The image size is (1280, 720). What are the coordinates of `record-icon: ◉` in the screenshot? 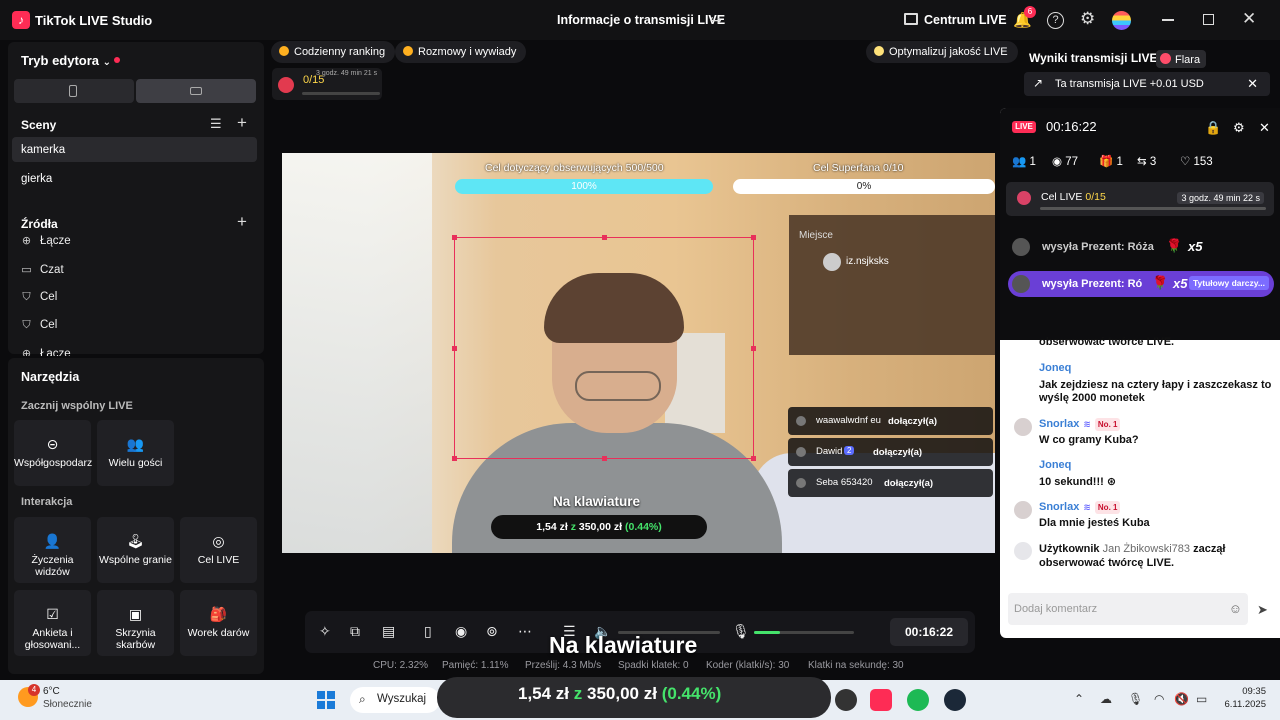 It's located at (461, 631).